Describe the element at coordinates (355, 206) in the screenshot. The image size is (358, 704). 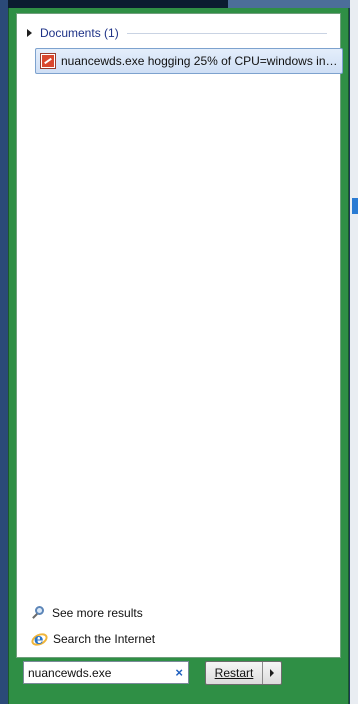
I see `desktop-window-edge` at that location.